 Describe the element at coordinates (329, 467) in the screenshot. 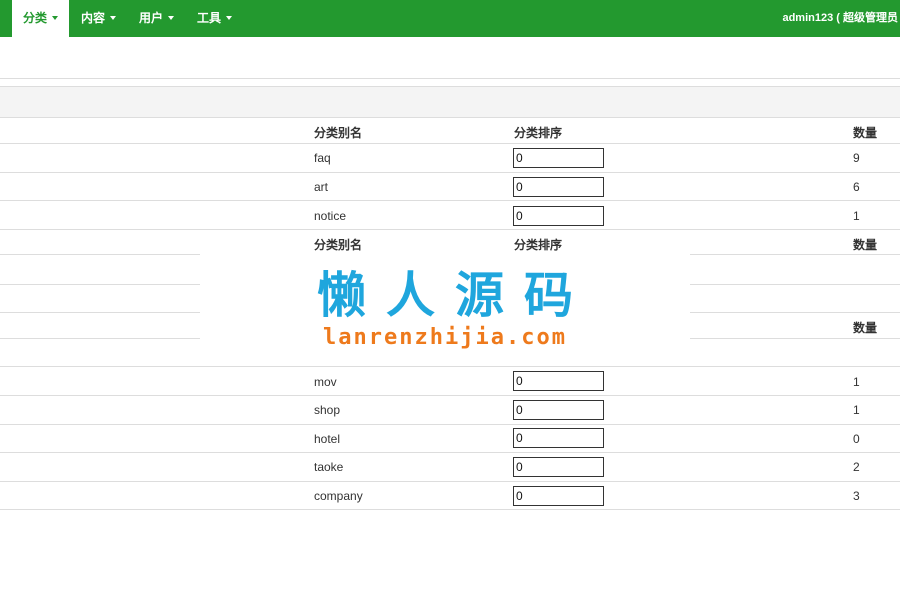

I see `category-alias: taoke` at that location.